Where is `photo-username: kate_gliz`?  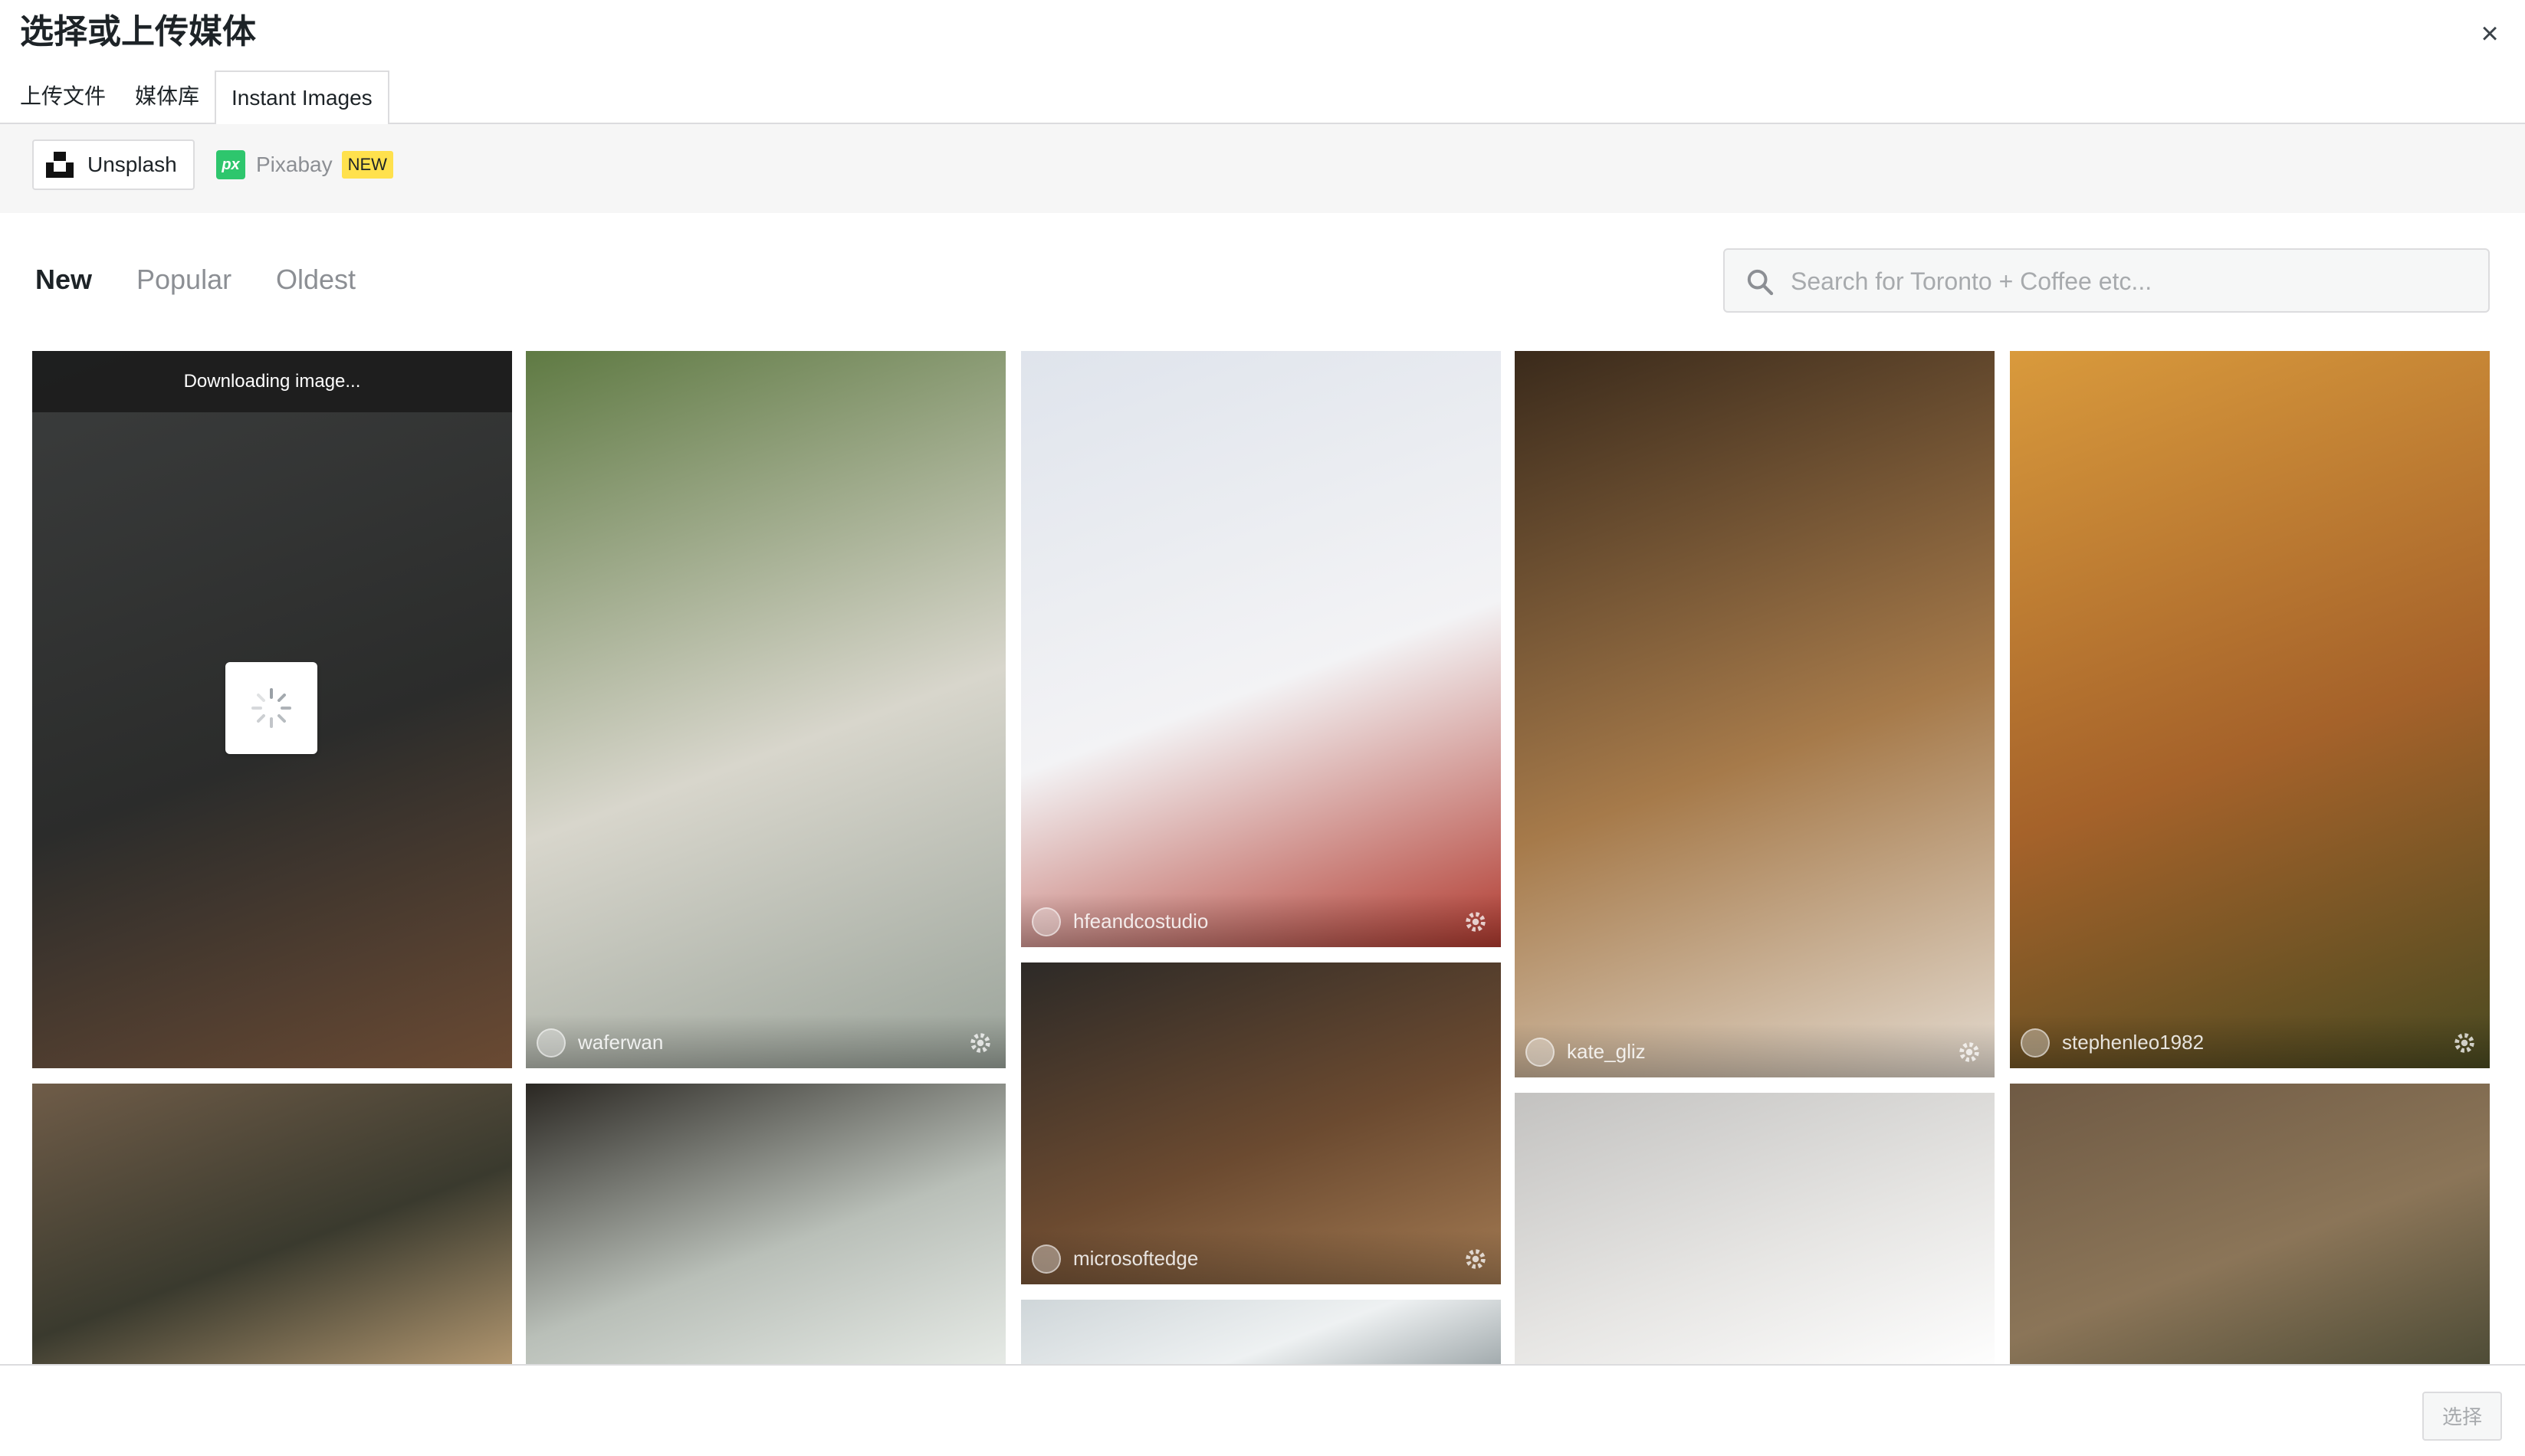
photo-username: kate_gliz is located at coordinates (1607, 1052).